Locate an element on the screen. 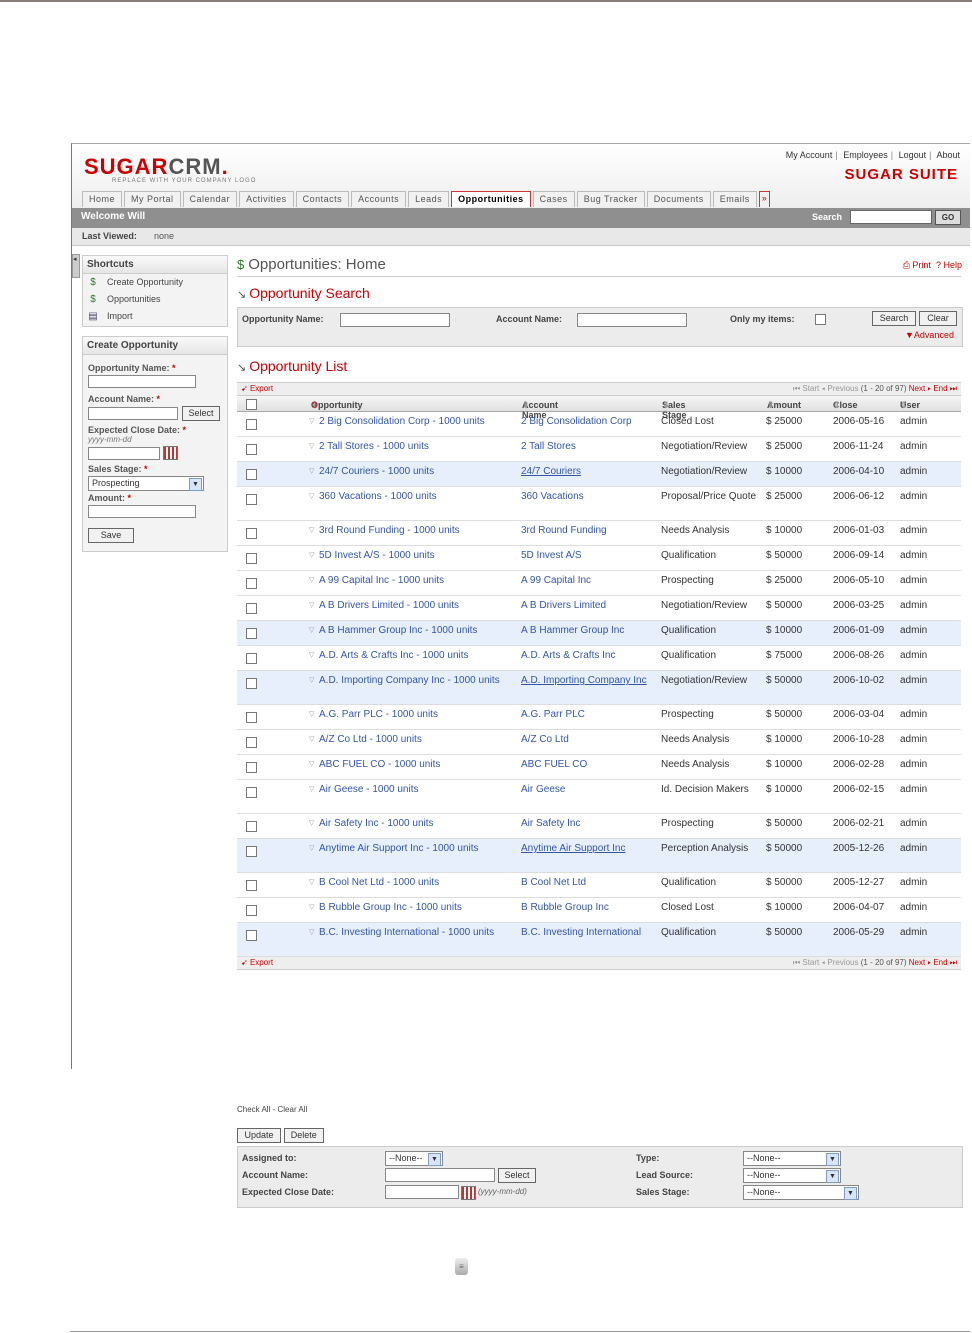  opportunity-name-link: ABC FUEL CO - 1000 units is located at coordinates (419, 764).